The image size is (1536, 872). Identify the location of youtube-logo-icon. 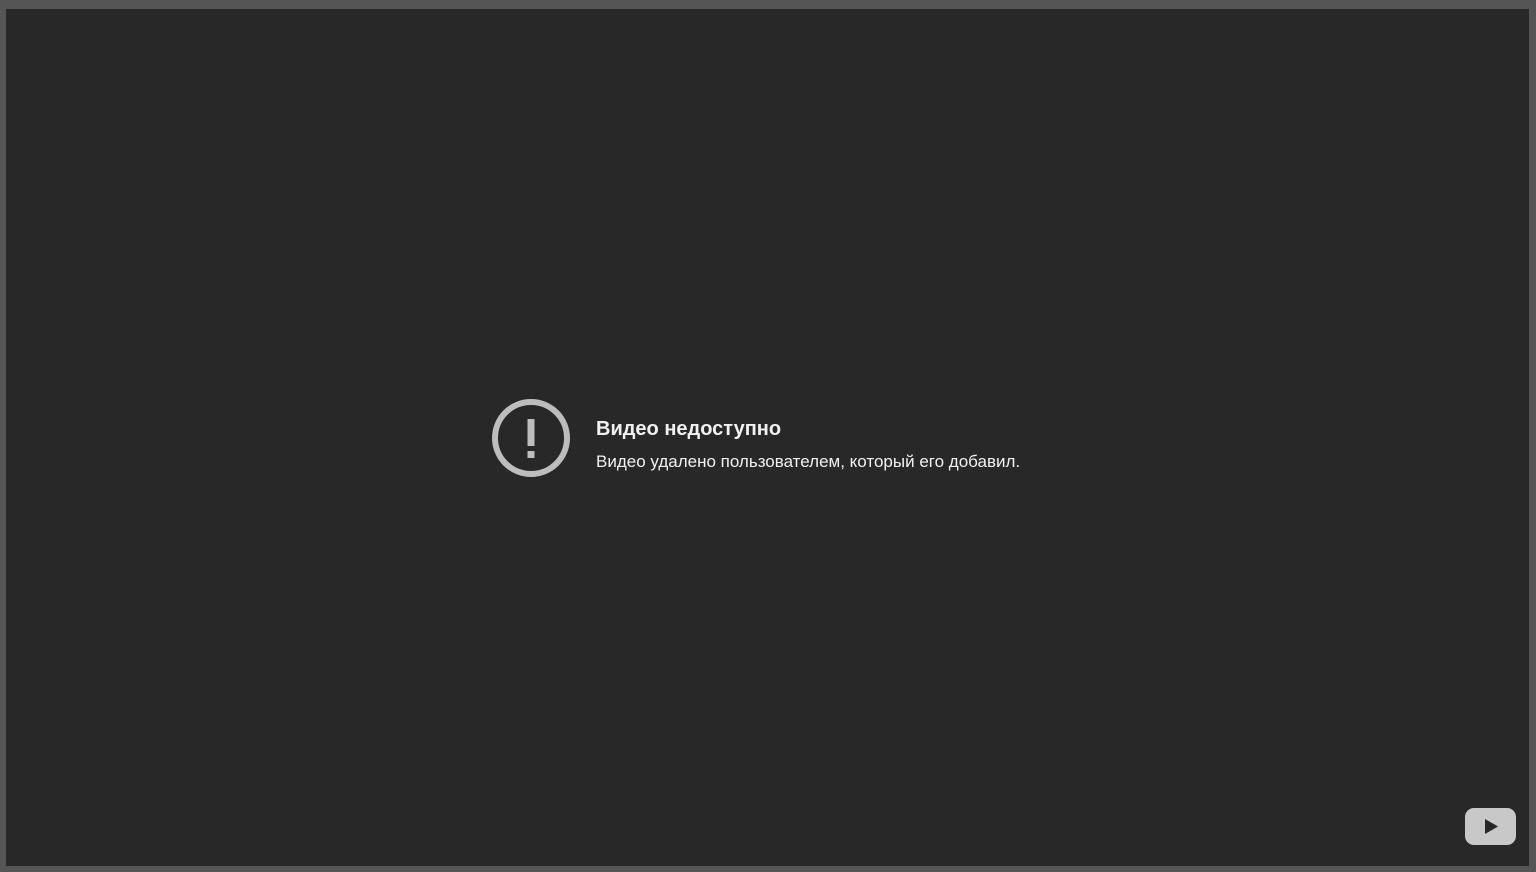
(1490, 826).